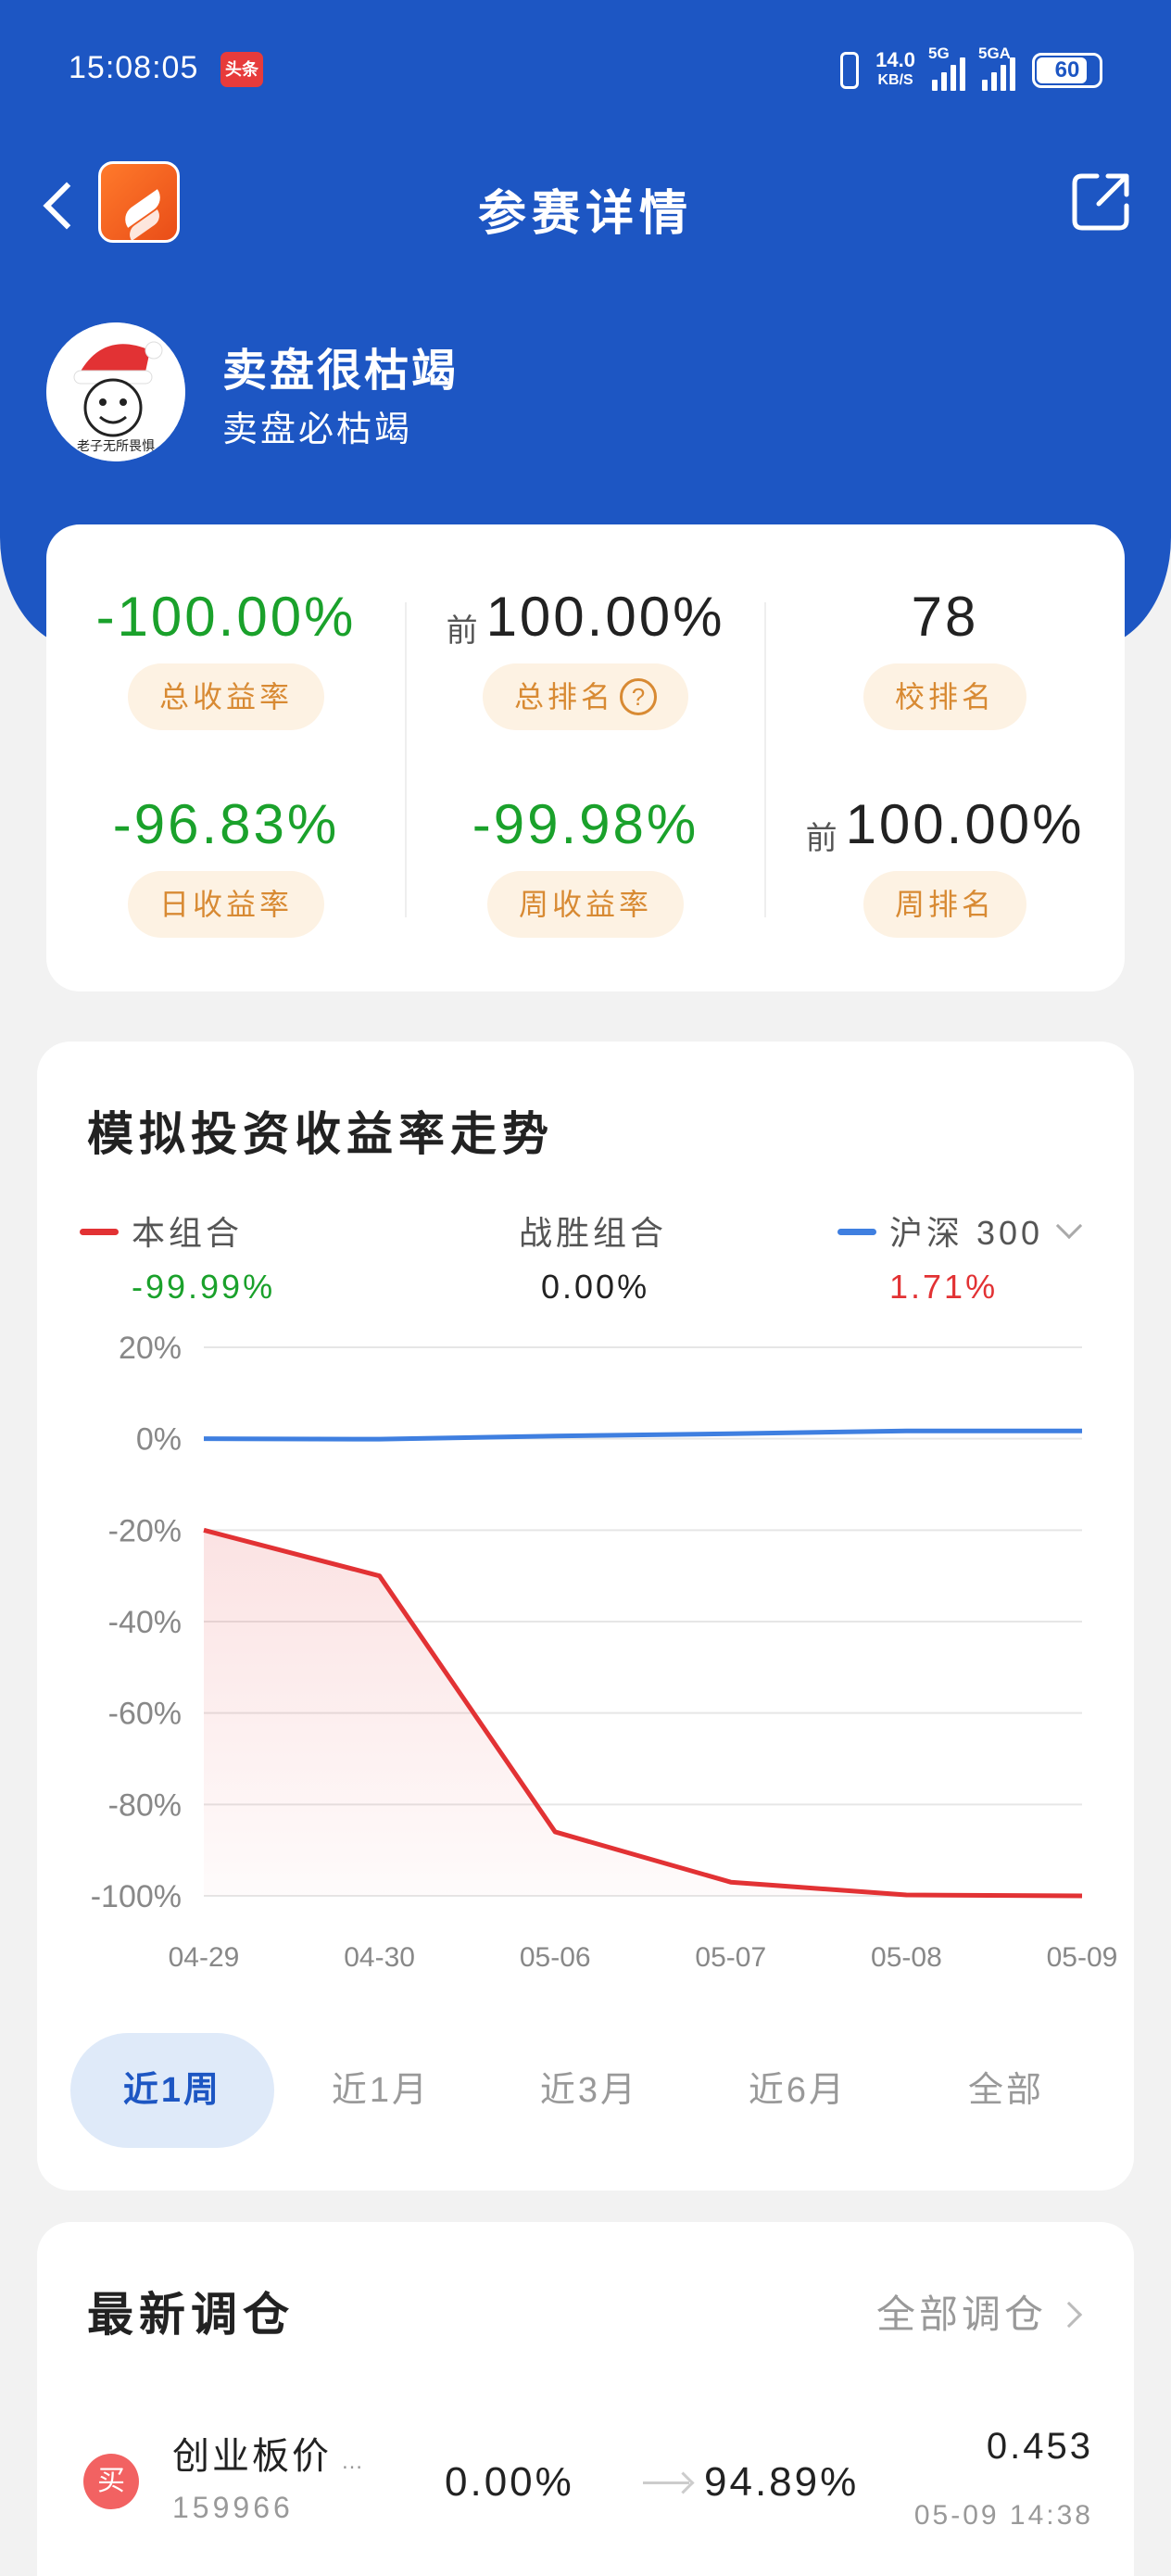  What do you see at coordinates (997, 68) in the screenshot?
I see `signal-5ga-icon: 5GA` at bounding box center [997, 68].